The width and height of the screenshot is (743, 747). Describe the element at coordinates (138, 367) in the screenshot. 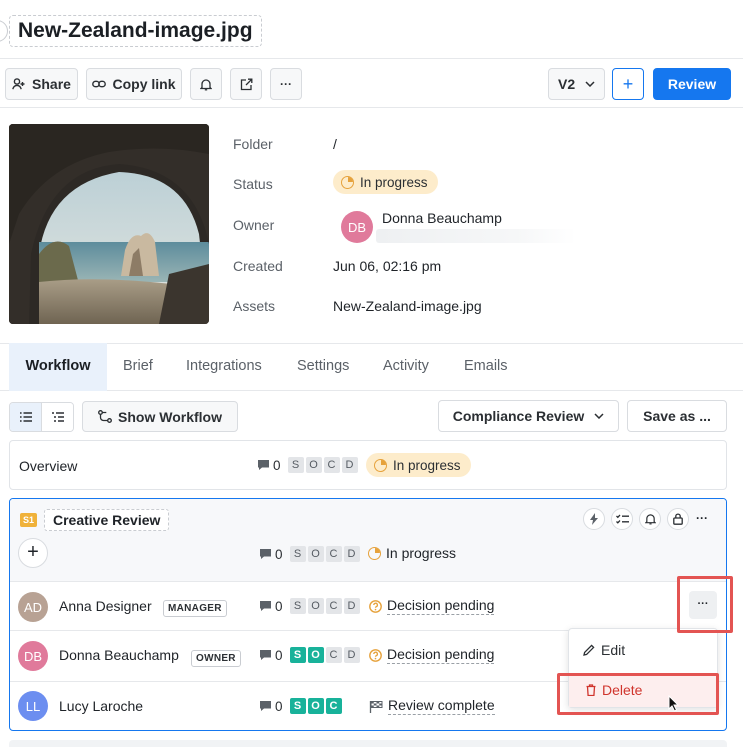

I see `tab-brief: Brief` at that location.